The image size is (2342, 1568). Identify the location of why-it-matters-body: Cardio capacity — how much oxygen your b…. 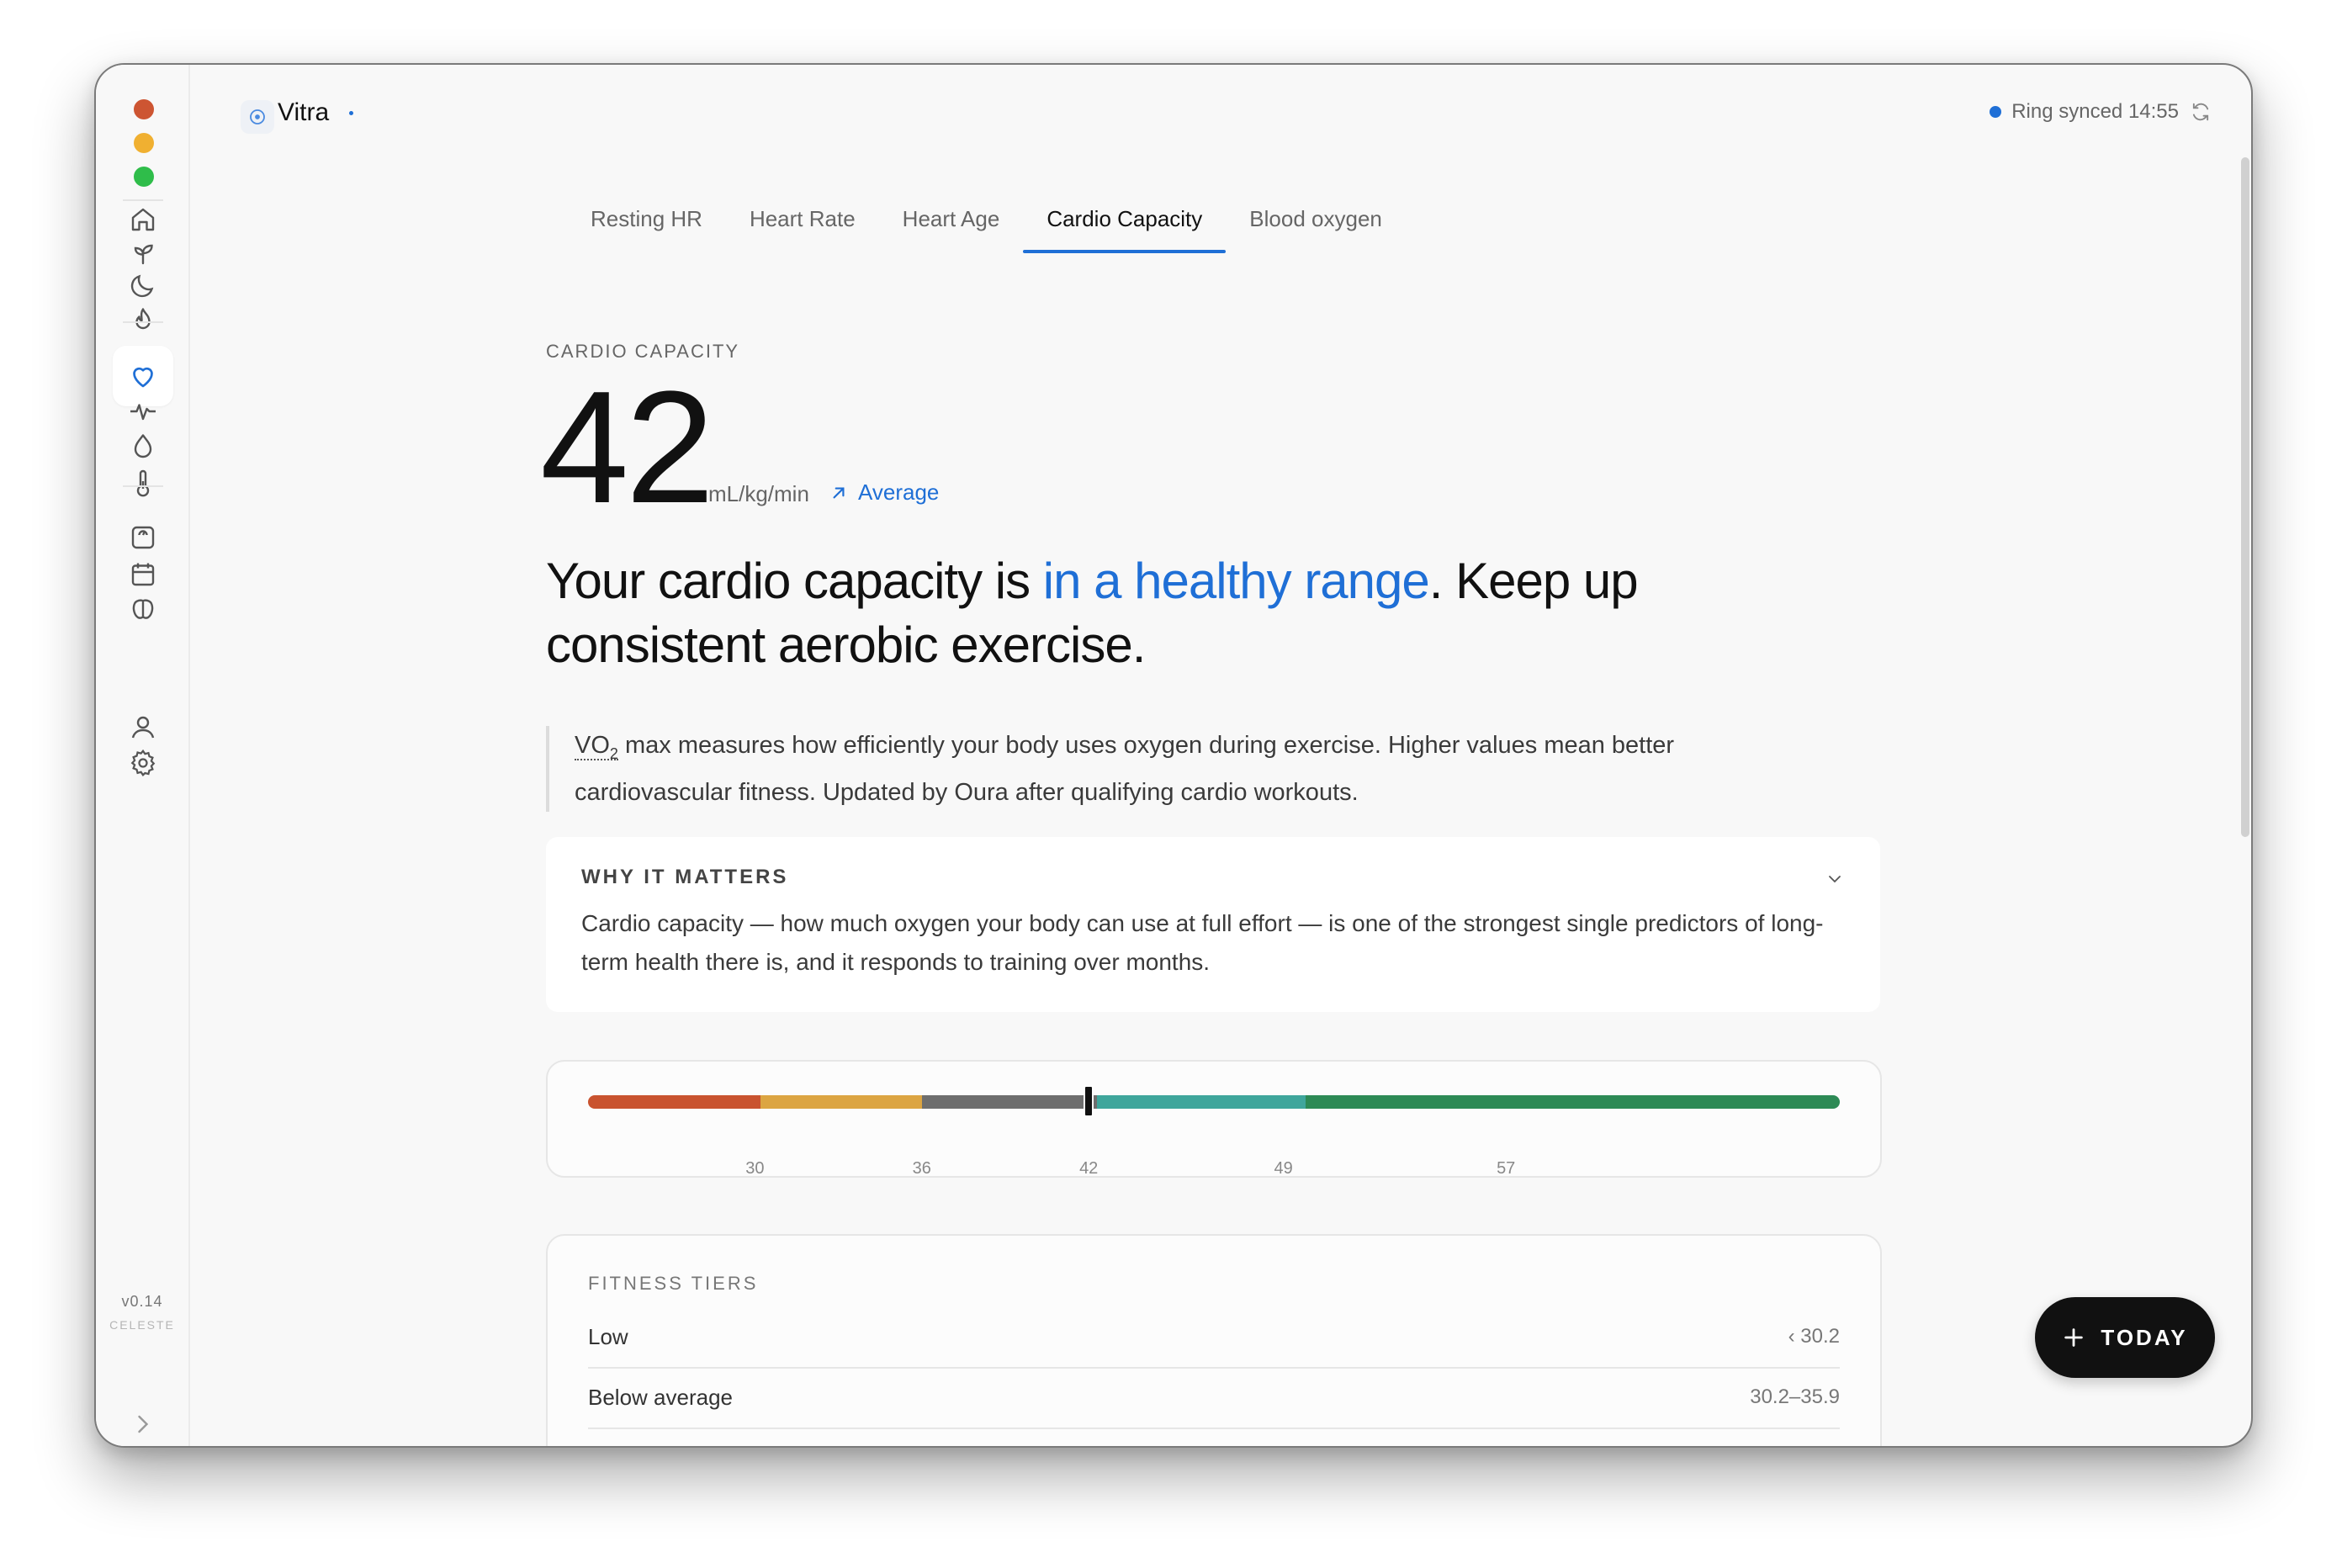
(1202, 942).